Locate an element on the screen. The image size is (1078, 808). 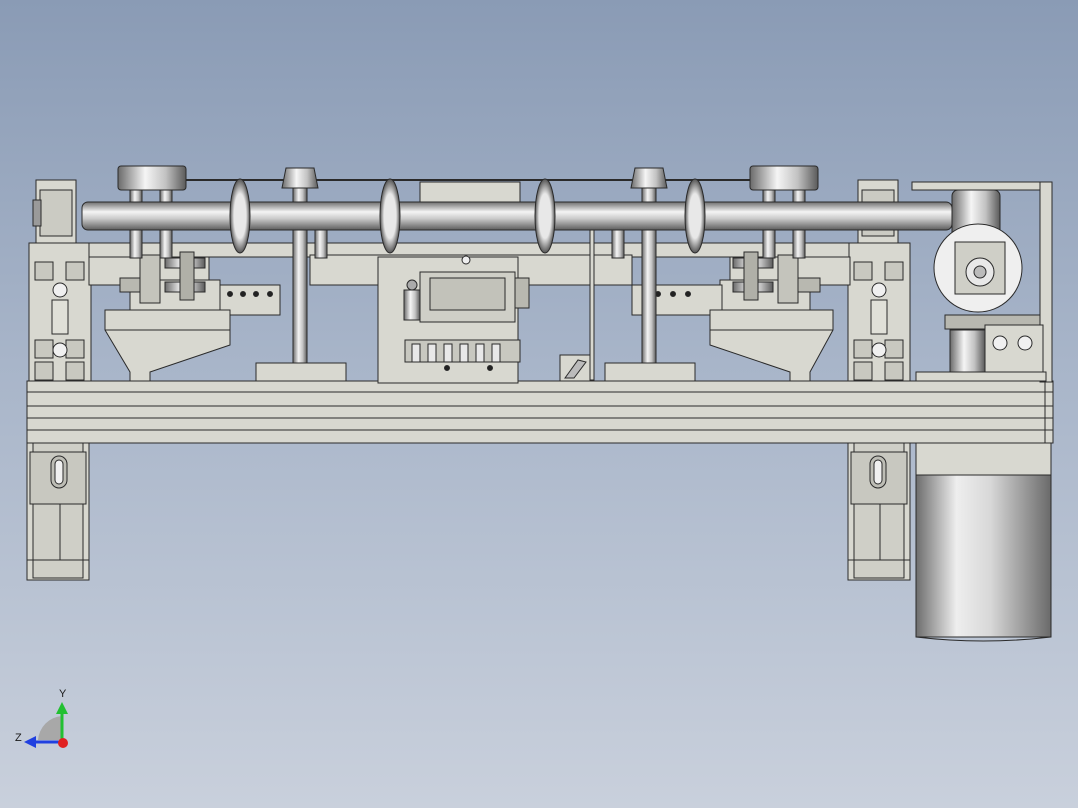
right-leg is located at coordinates (879, 511).